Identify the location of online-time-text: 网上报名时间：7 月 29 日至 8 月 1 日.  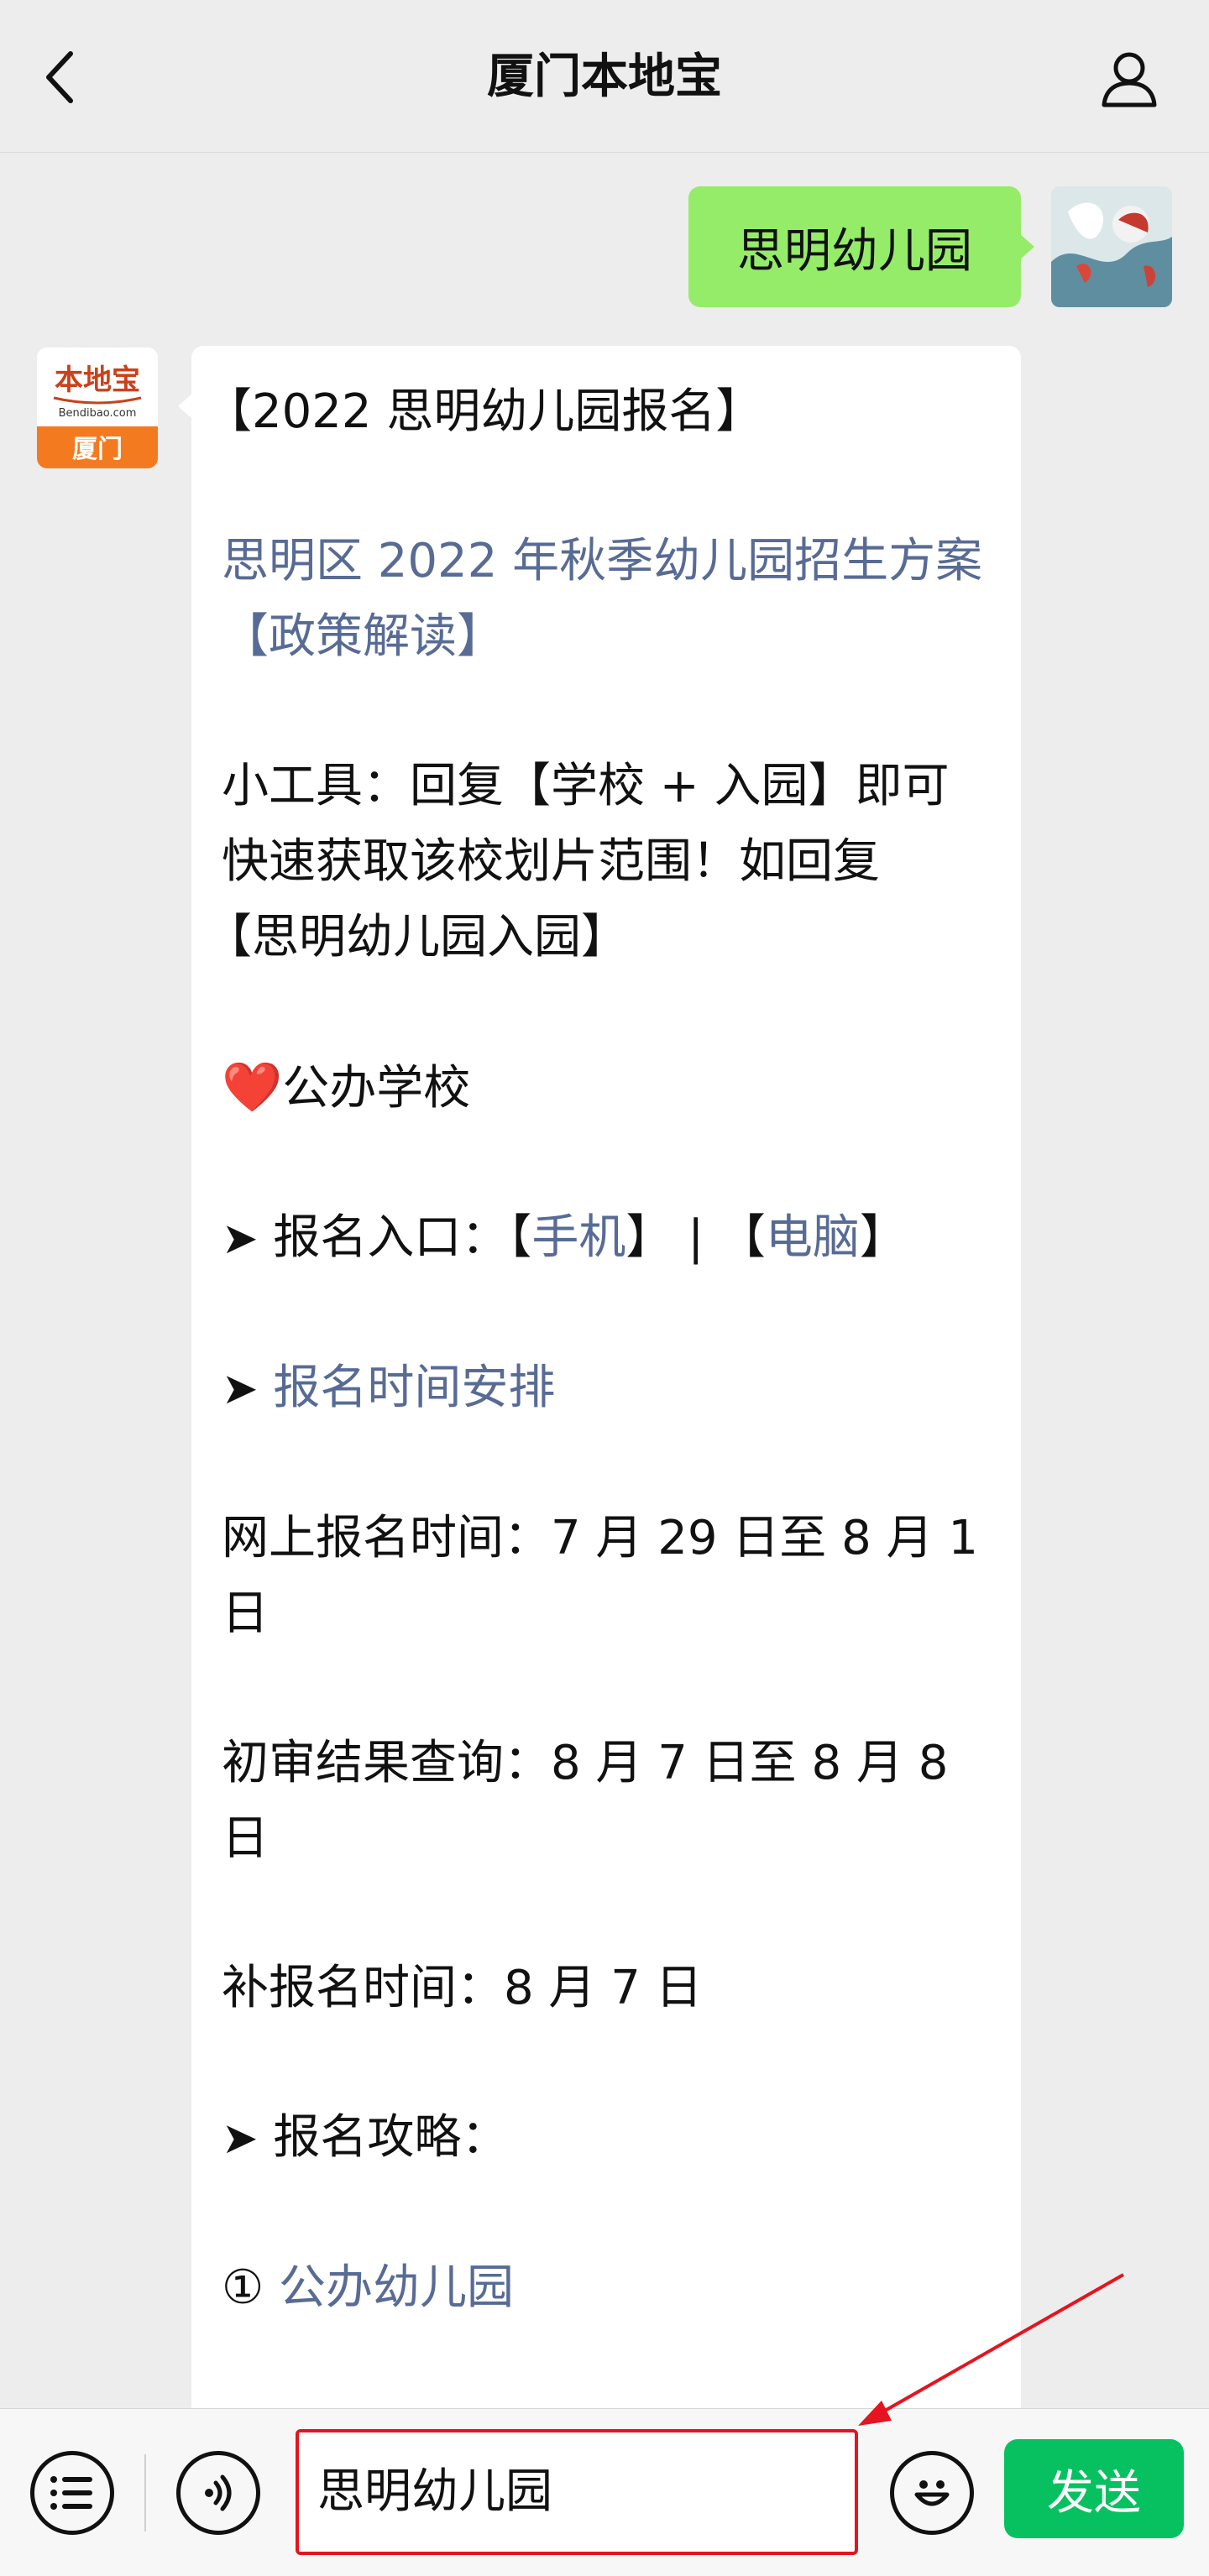
(600, 1576).